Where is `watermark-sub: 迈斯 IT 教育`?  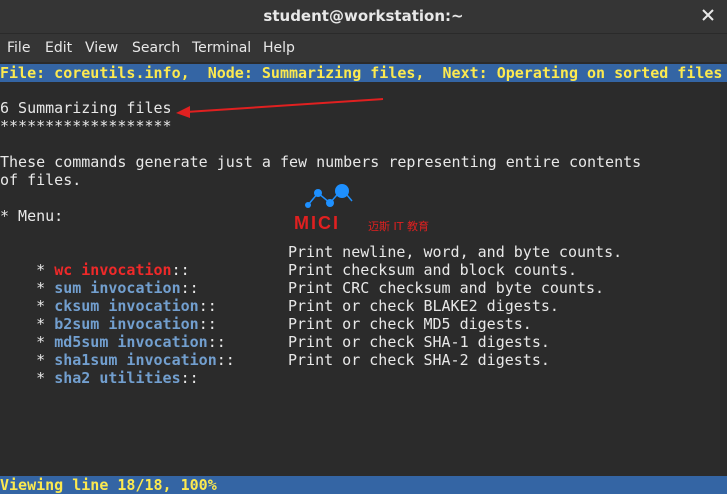 watermark-sub: 迈斯 IT 教育 is located at coordinates (398, 226).